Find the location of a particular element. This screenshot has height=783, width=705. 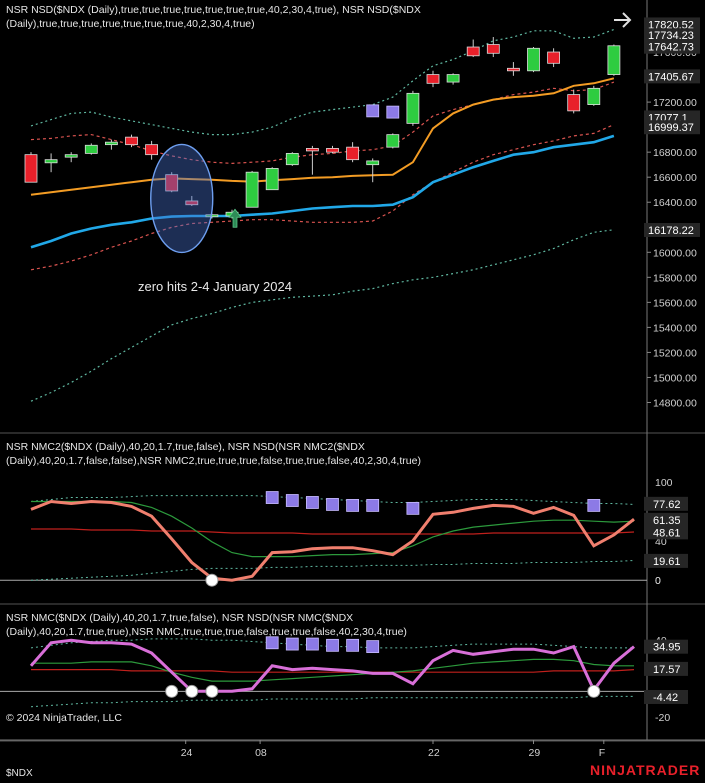

price-tick-label: 15600.00 is located at coordinates (675, 303).